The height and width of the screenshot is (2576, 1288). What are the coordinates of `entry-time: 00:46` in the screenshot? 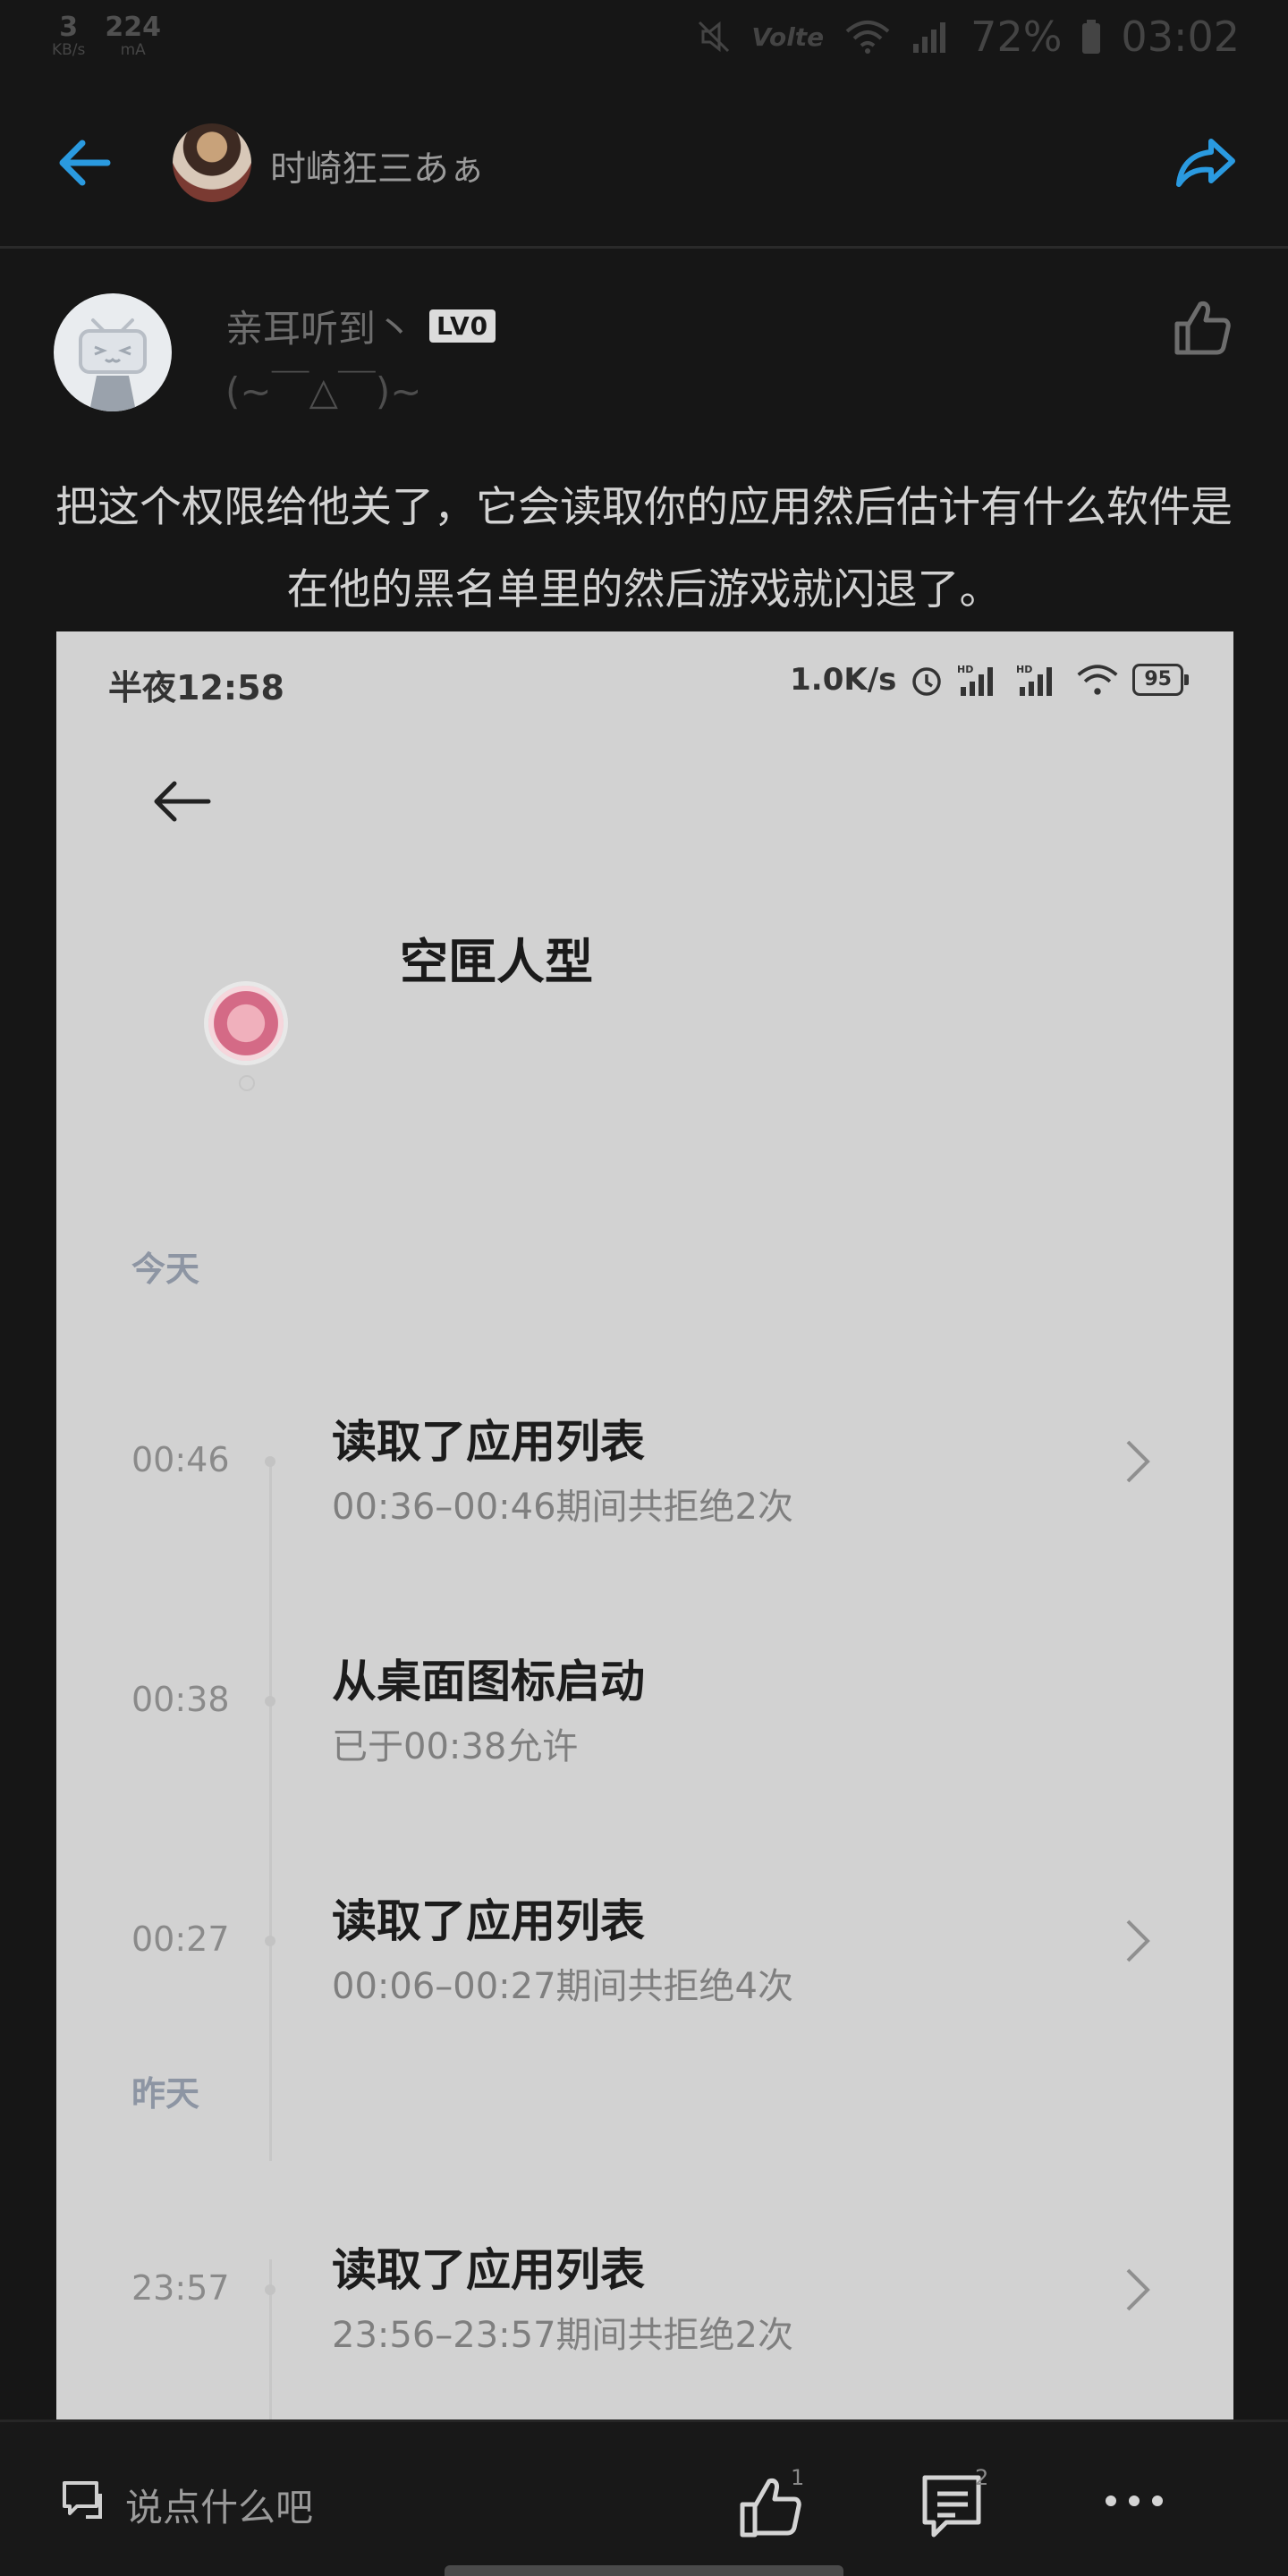 It's located at (180, 1459).